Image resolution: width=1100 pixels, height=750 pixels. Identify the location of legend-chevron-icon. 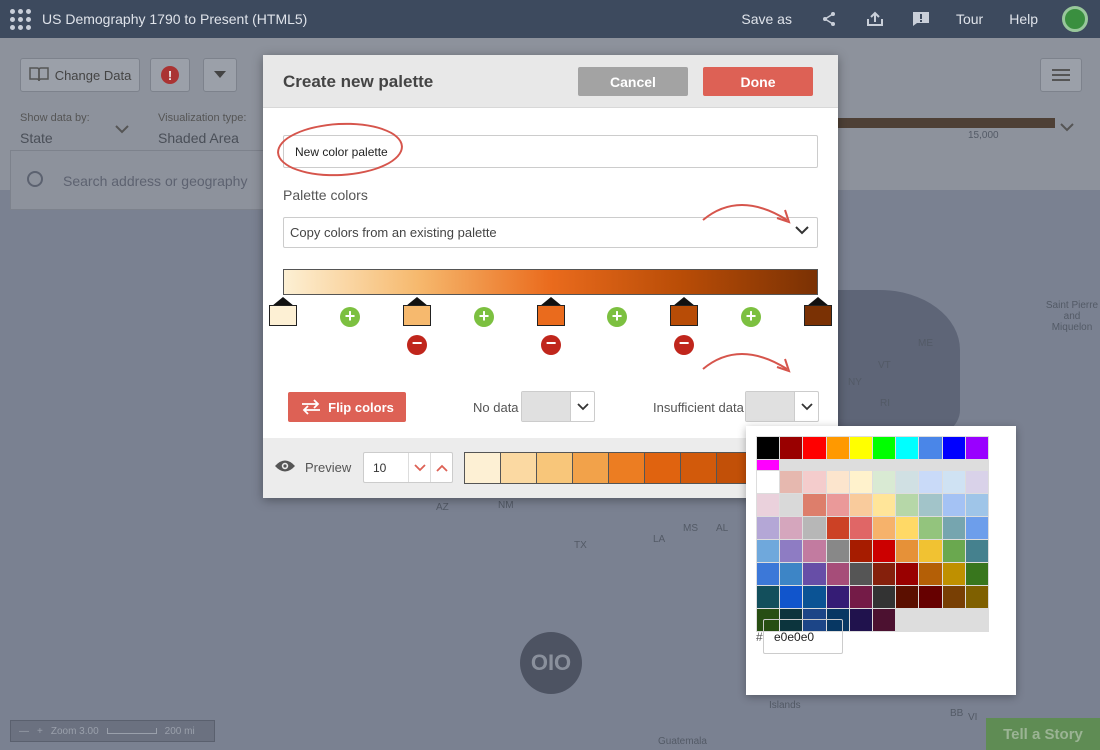
(1067, 127).